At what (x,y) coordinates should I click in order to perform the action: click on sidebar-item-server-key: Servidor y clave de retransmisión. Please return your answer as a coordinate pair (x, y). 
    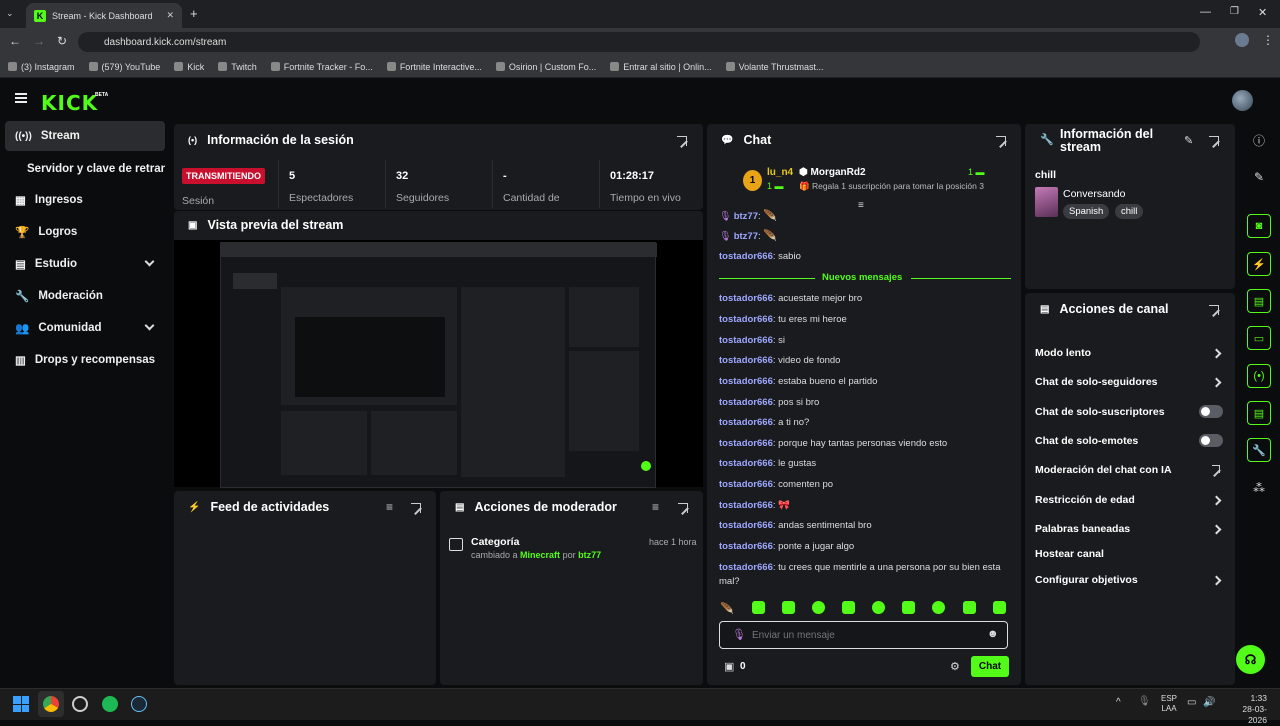
    Looking at the image, I should click on (85, 169).